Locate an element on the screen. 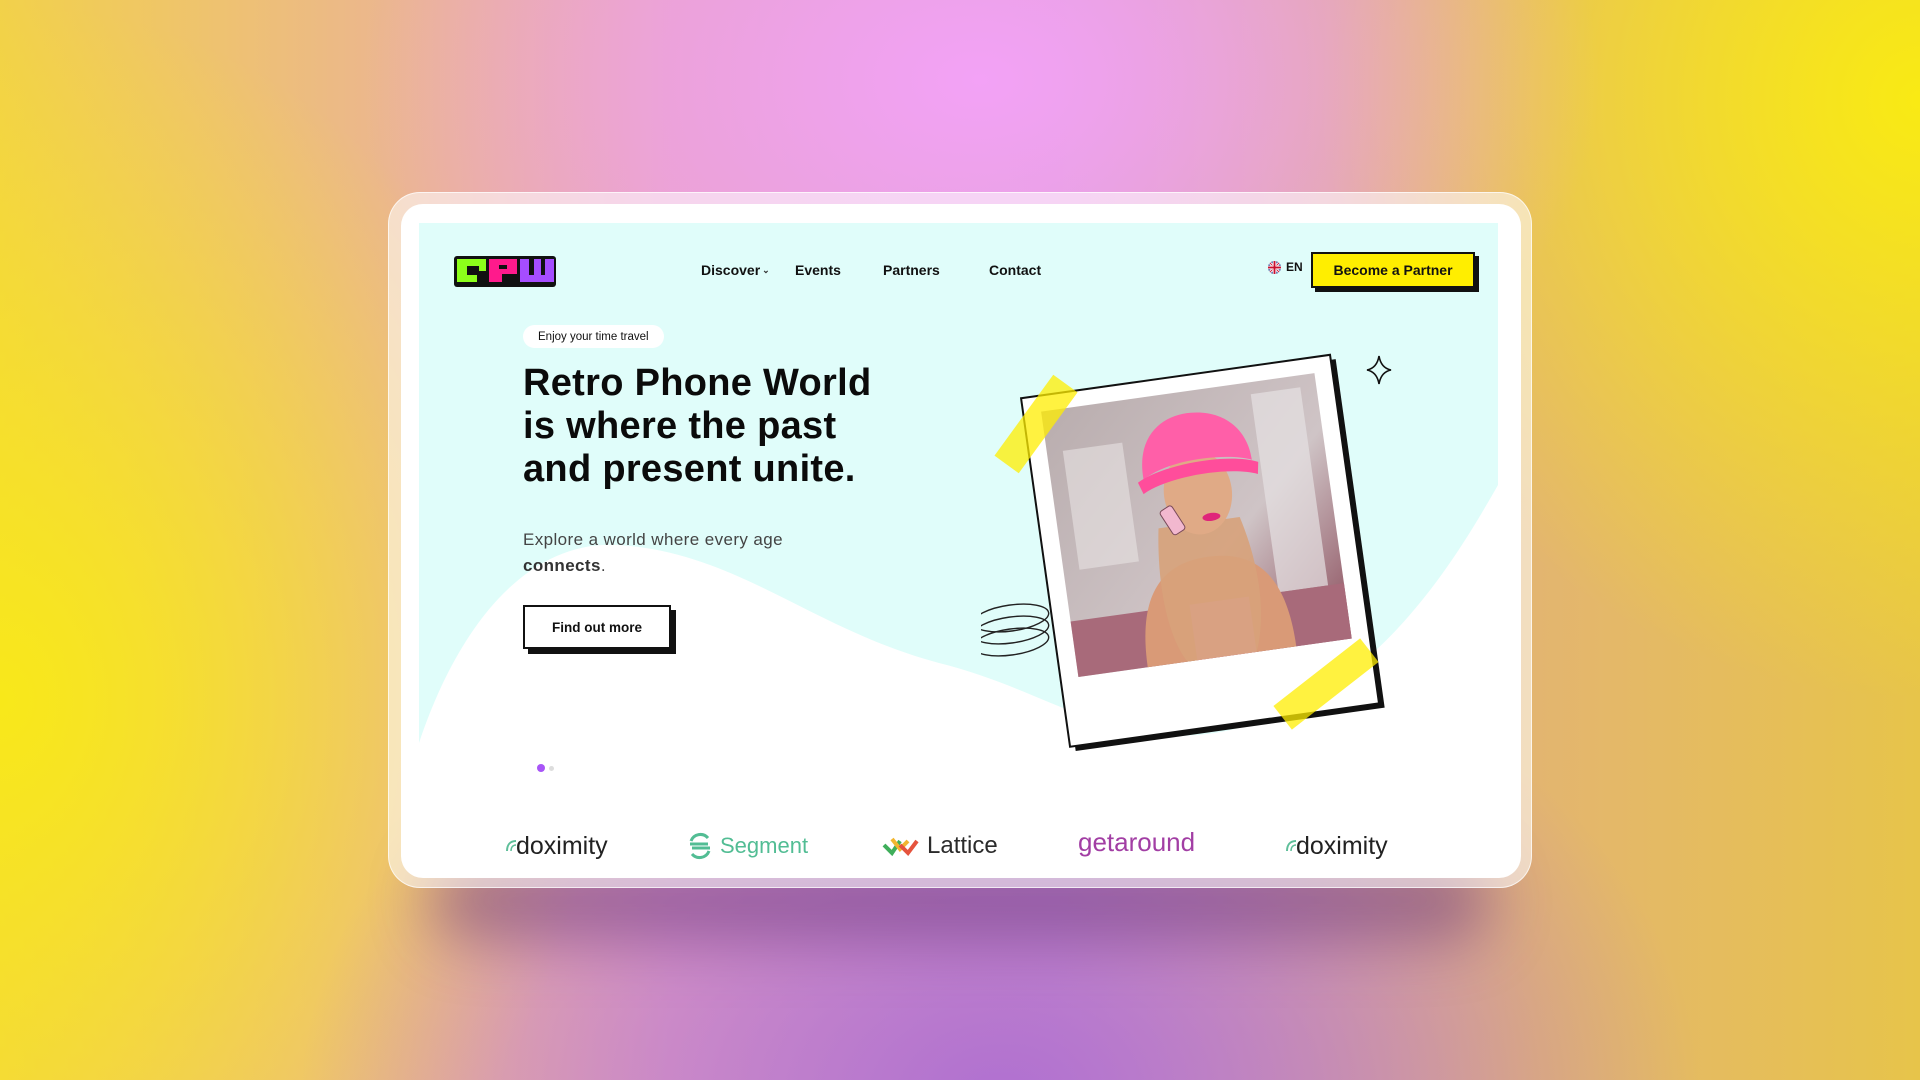 The width and height of the screenshot is (1920, 1080). brand-logo-segment: Segment is located at coordinates (747, 846).